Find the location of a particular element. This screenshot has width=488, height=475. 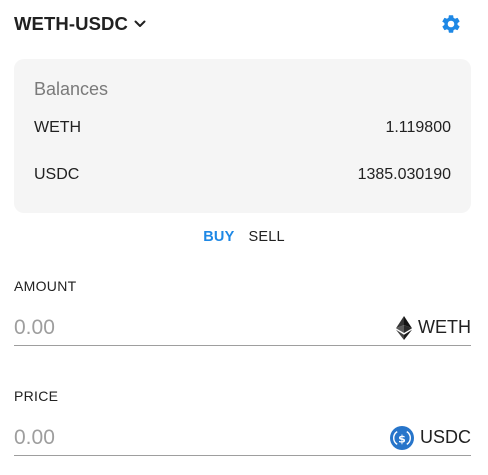

amount-token: WETH is located at coordinates (433, 327).